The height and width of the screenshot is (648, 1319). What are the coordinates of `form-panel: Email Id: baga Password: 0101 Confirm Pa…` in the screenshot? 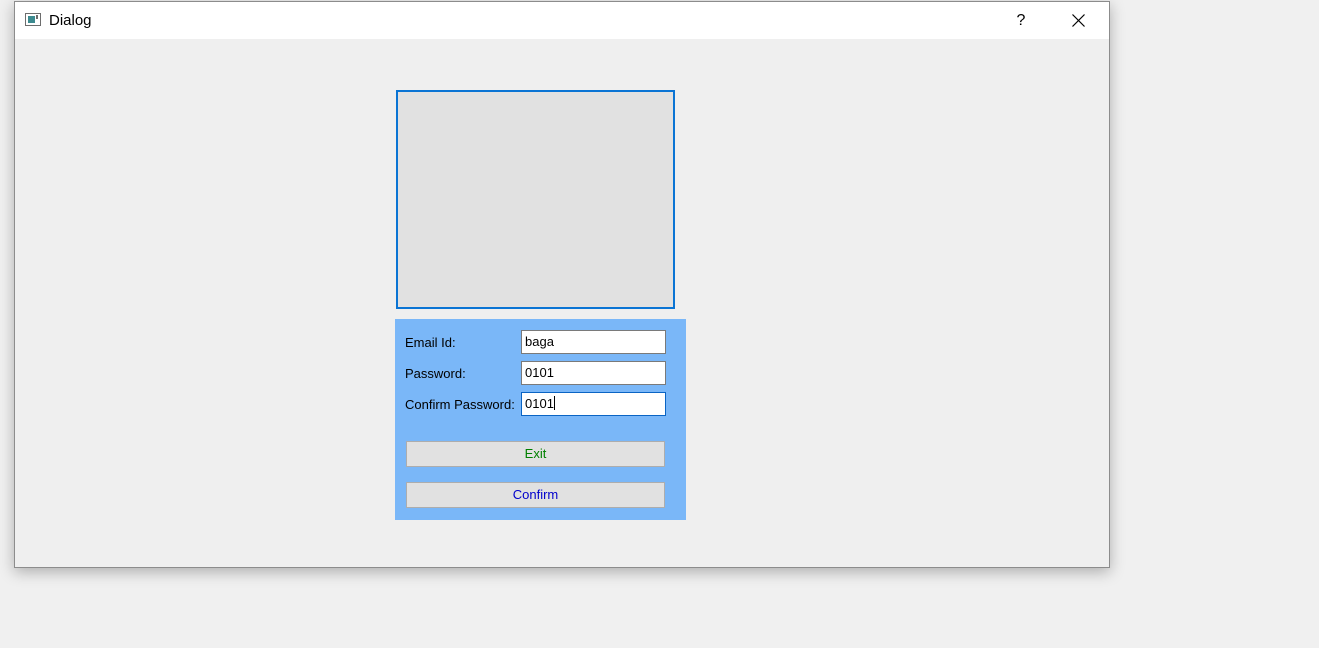 It's located at (540, 419).